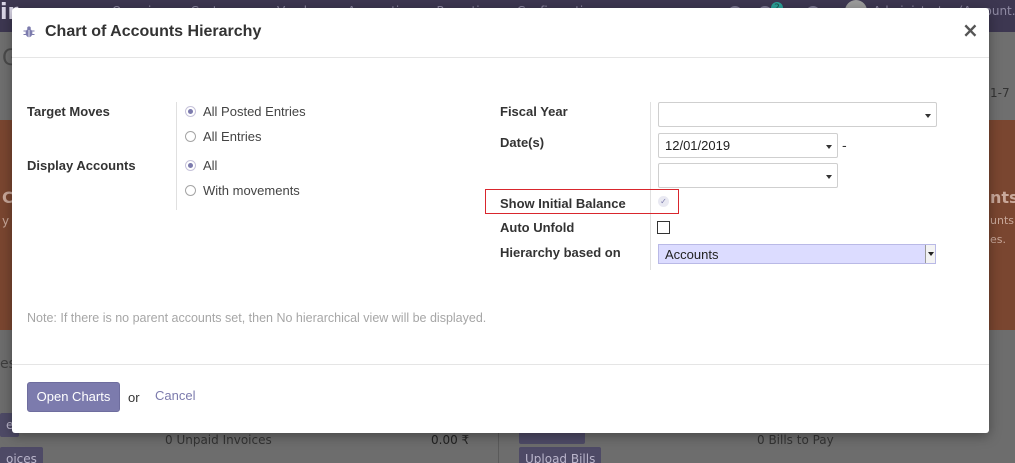 Image resolution: width=1015 pixels, height=463 pixels. What do you see at coordinates (190, 165) in the screenshot?
I see `radio-display-all` at bounding box center [190, 165].